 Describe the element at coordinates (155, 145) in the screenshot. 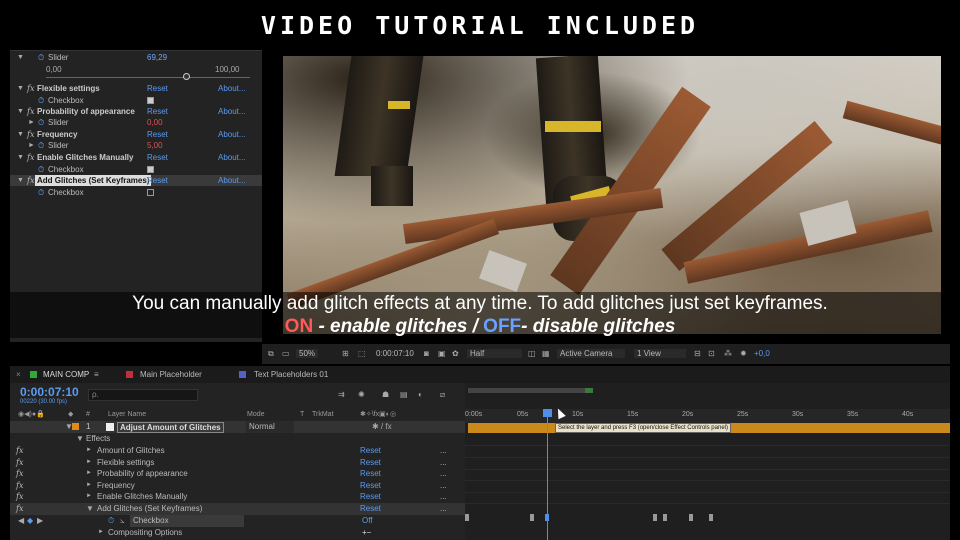

I see `slider-value: 5,00` at that location.